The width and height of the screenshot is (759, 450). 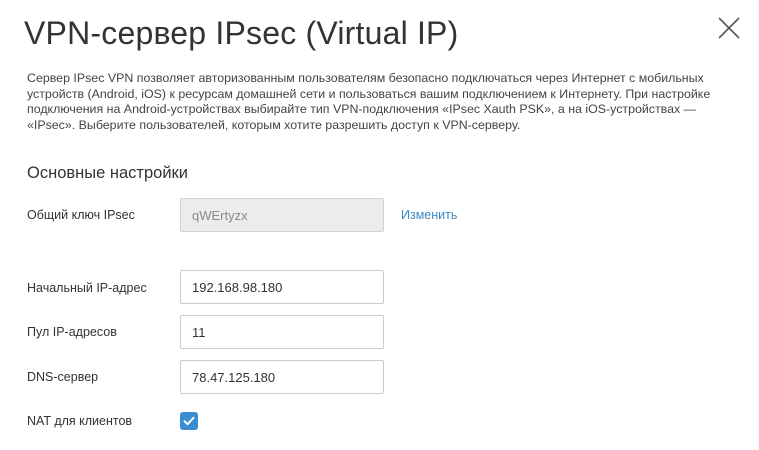 I want to click on dialog-title: VPN-сервер IPsec (Virtual IP), so click(x=241, y=33).